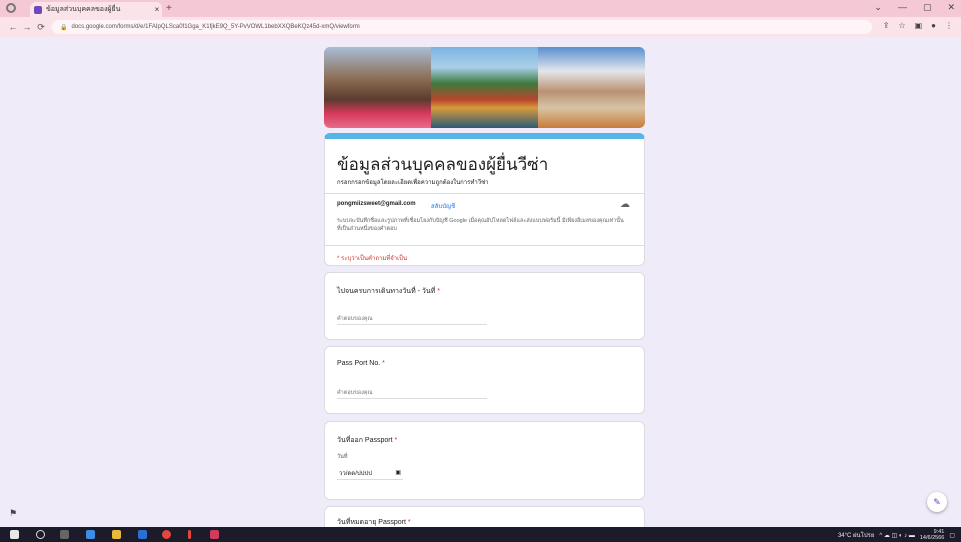  I want to click on task-view-icon, so click(64, 534).